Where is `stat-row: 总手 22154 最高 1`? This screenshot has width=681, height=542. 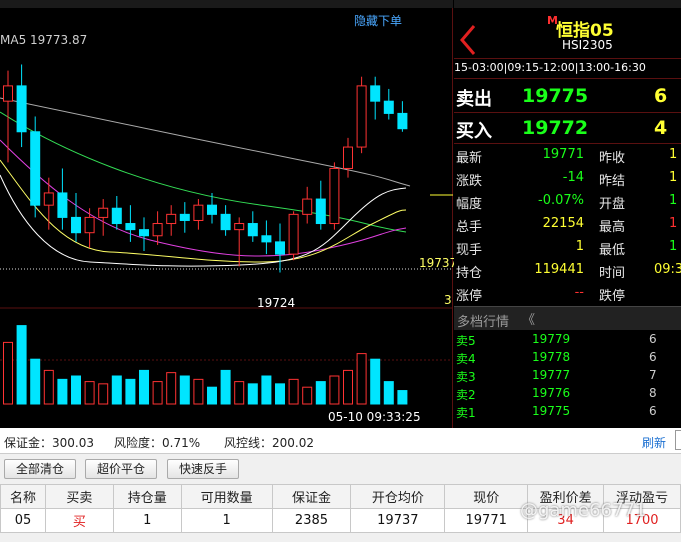
stat-row: 总手 22154 最高 1 is located at coordinates (567, 224).